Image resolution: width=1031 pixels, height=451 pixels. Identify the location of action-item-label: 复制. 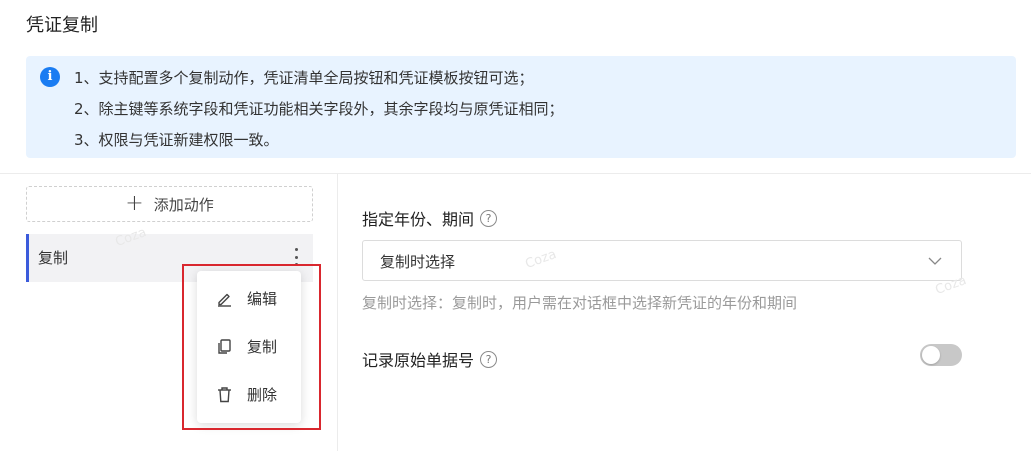
(53, 258).